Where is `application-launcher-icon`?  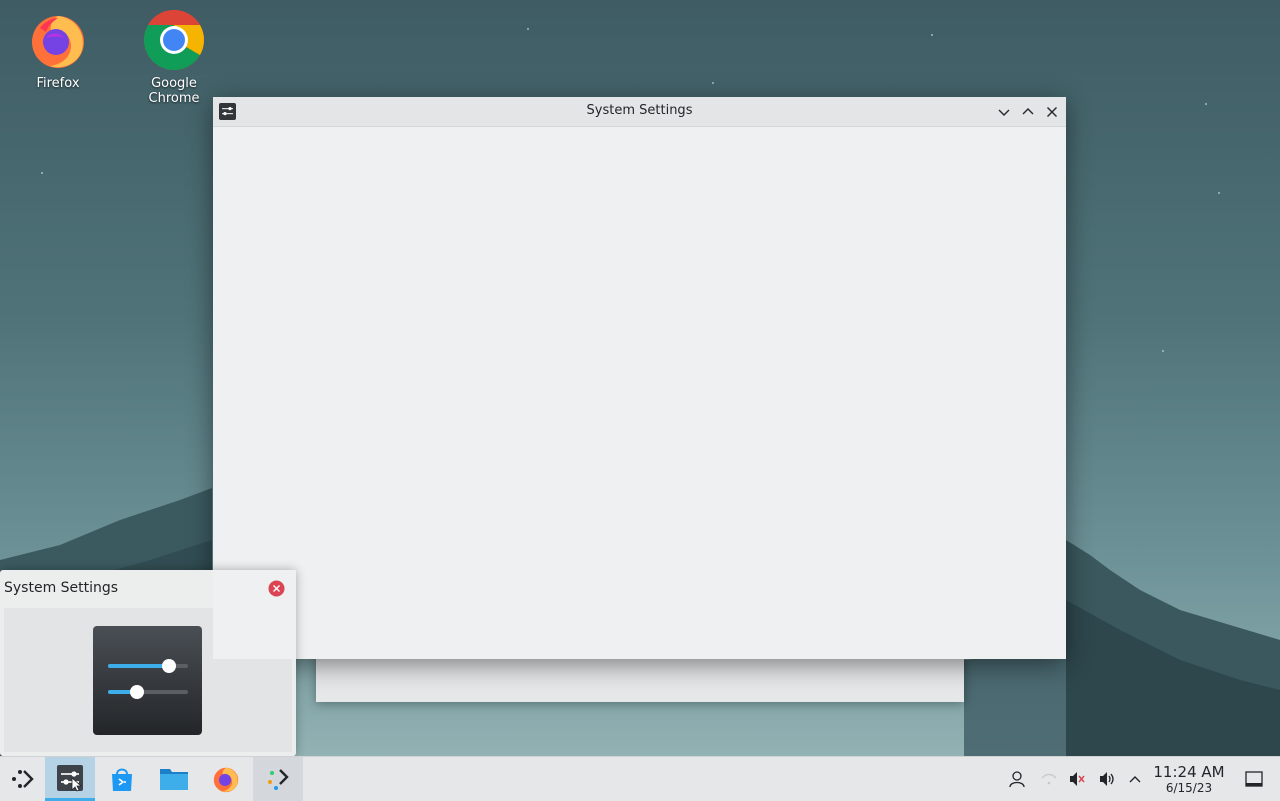 application-launcher-icon is located at coordinates (23, 779).